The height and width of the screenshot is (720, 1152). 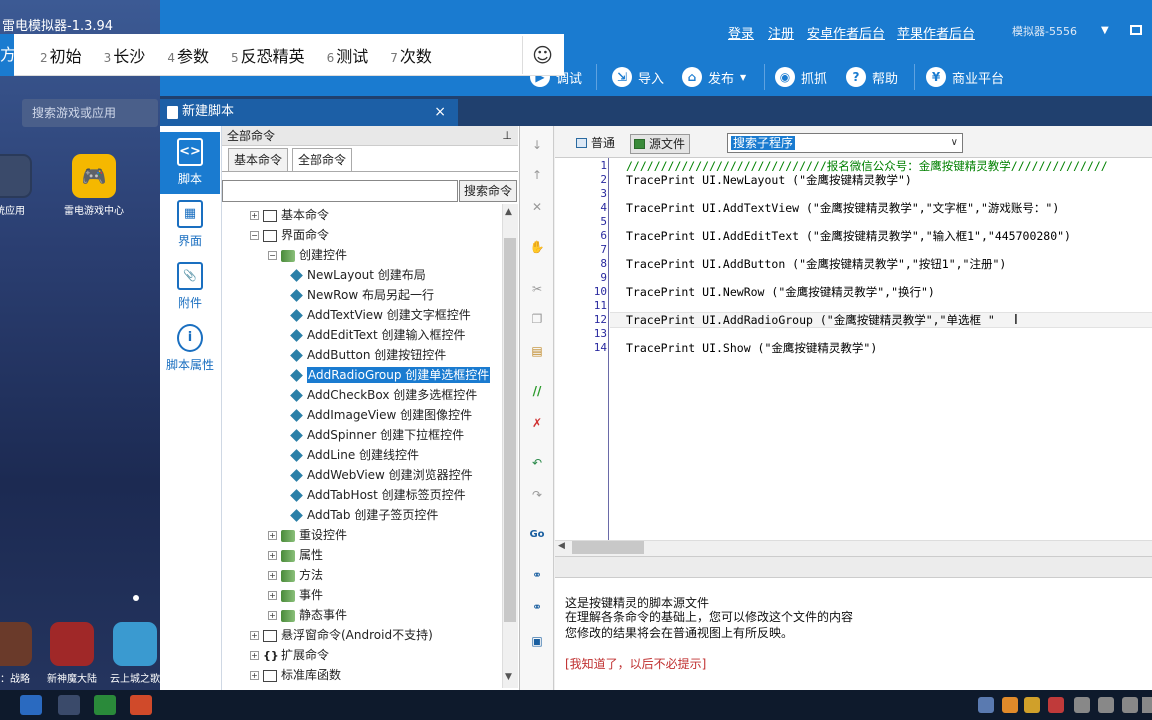 I want to click on command-search-input, so click(x=340, y=191).